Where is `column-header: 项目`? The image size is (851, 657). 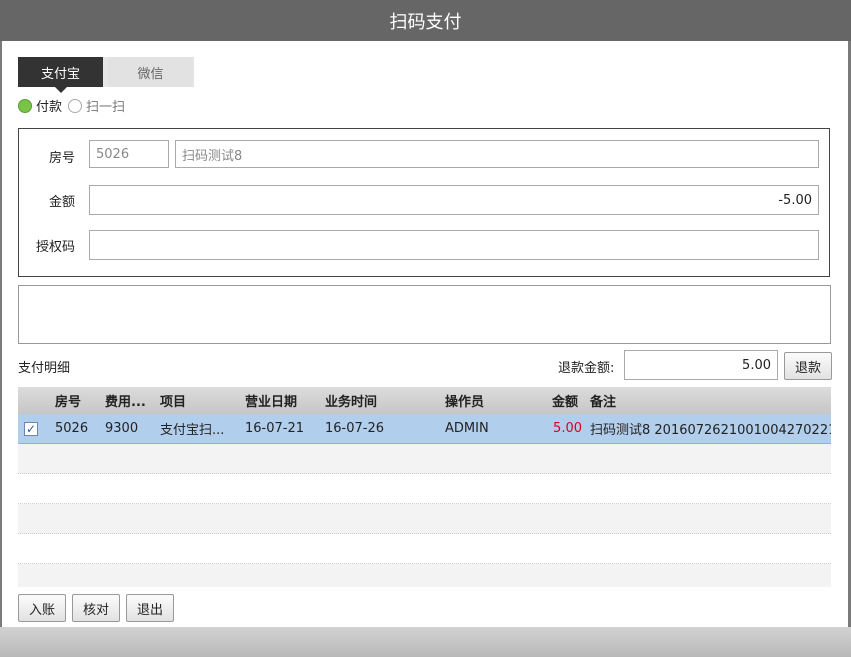
column-header: 项目 is located at coordinates (173, 400).